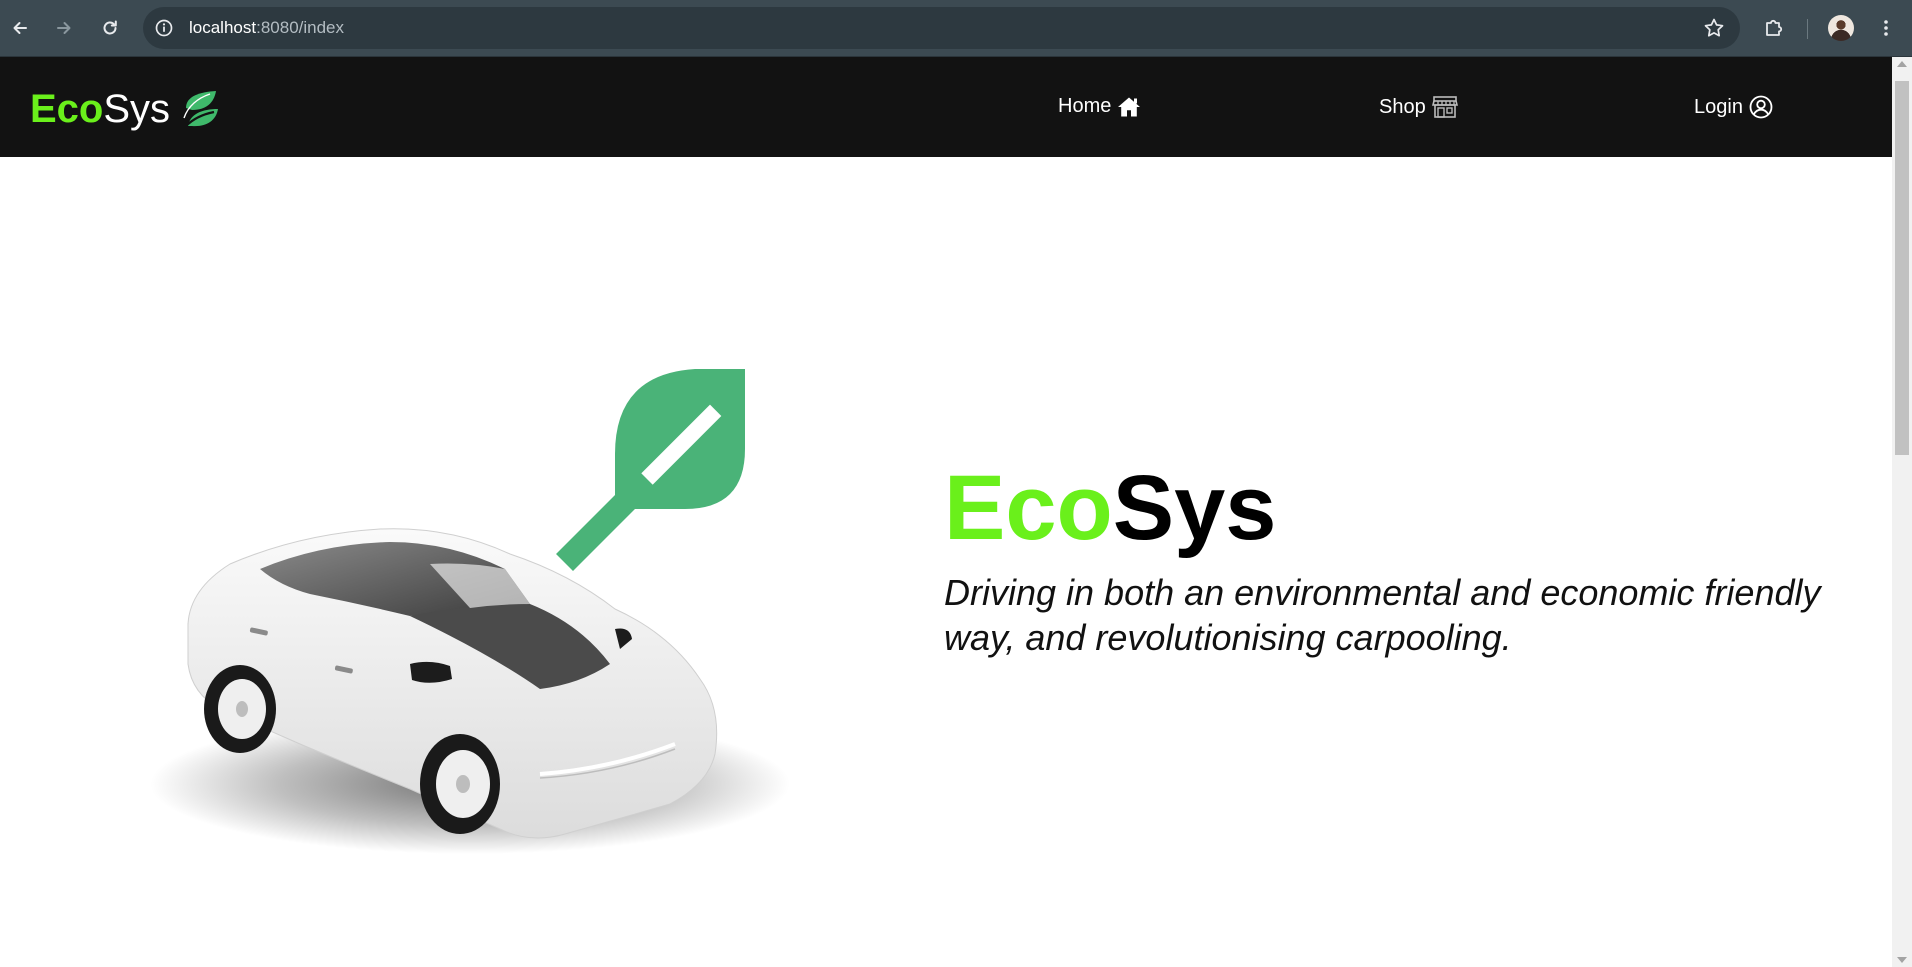  I want to click on arrow-left-icon, so click(20, 28).